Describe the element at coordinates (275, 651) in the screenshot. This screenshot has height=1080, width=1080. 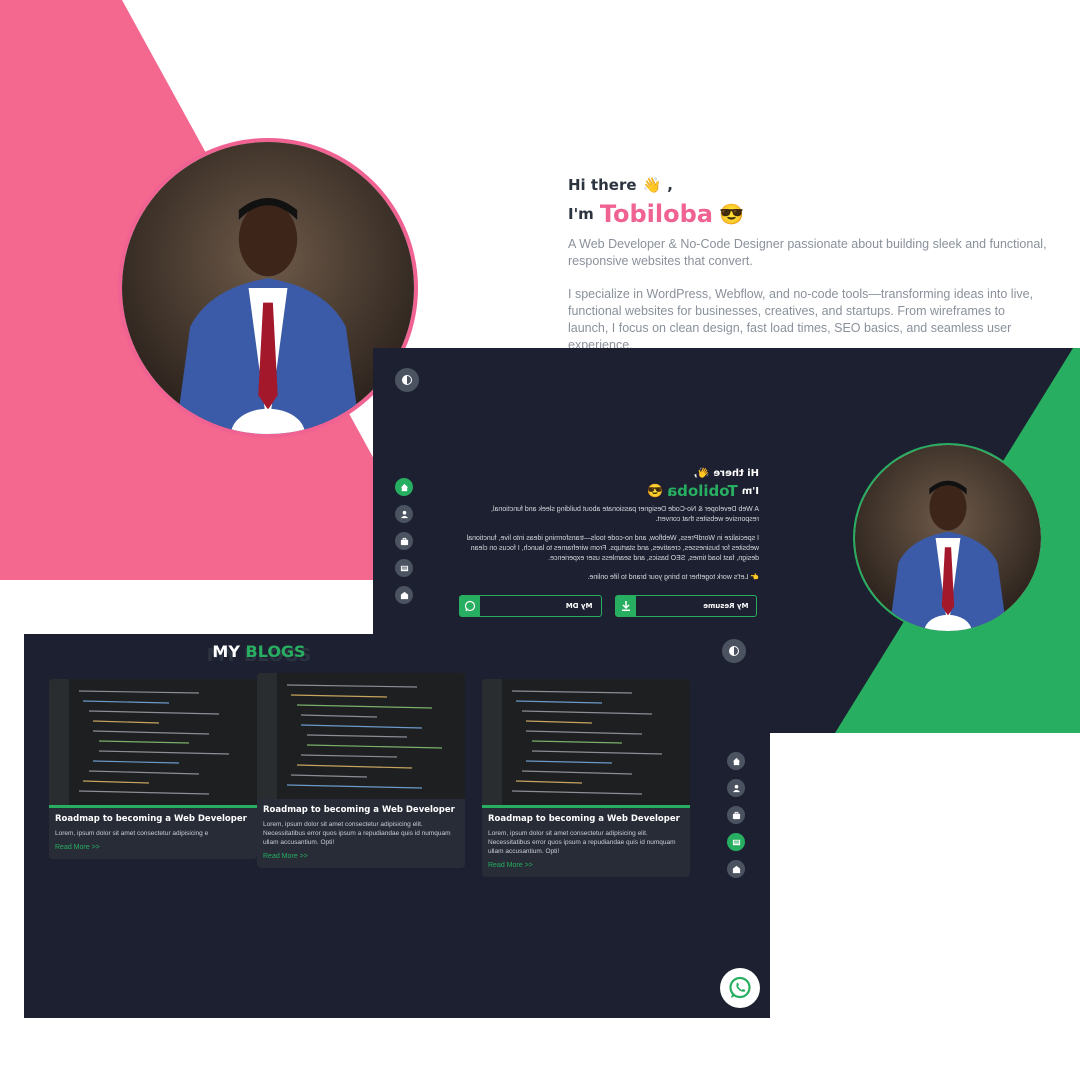
I see `blogs-heading-green: BLOGS` at that location.